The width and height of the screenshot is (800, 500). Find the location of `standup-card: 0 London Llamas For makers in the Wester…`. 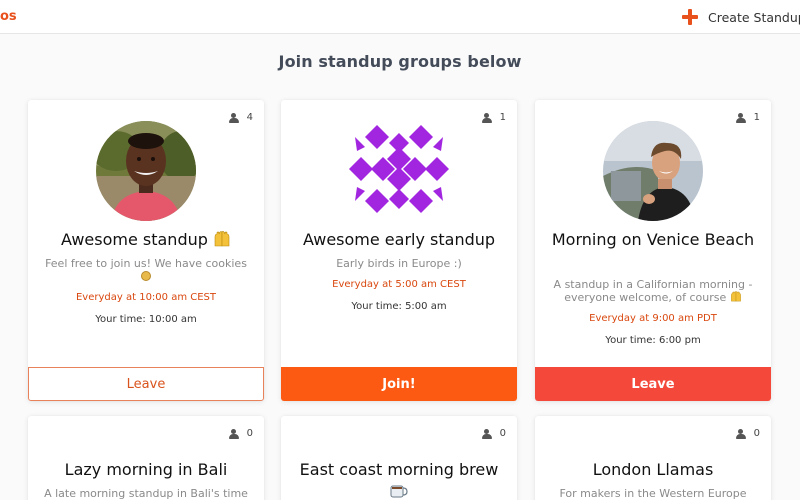

standup-card: 0 London Llamas For makers in the Wester… is located at coordinates (653, 458).